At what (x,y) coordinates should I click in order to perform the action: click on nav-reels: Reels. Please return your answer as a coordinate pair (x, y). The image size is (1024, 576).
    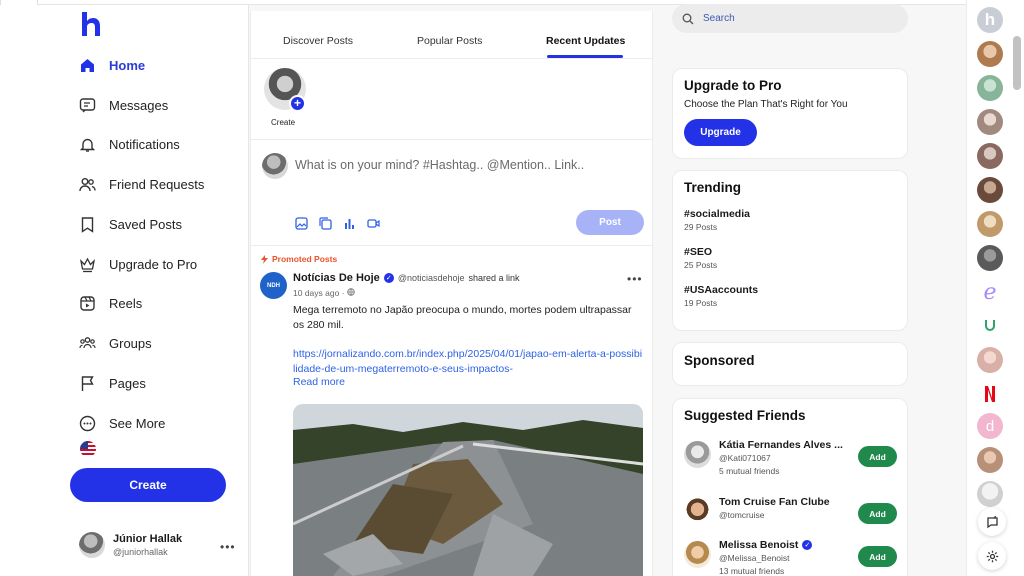
    Looking at the image, I should click on (110, 303).